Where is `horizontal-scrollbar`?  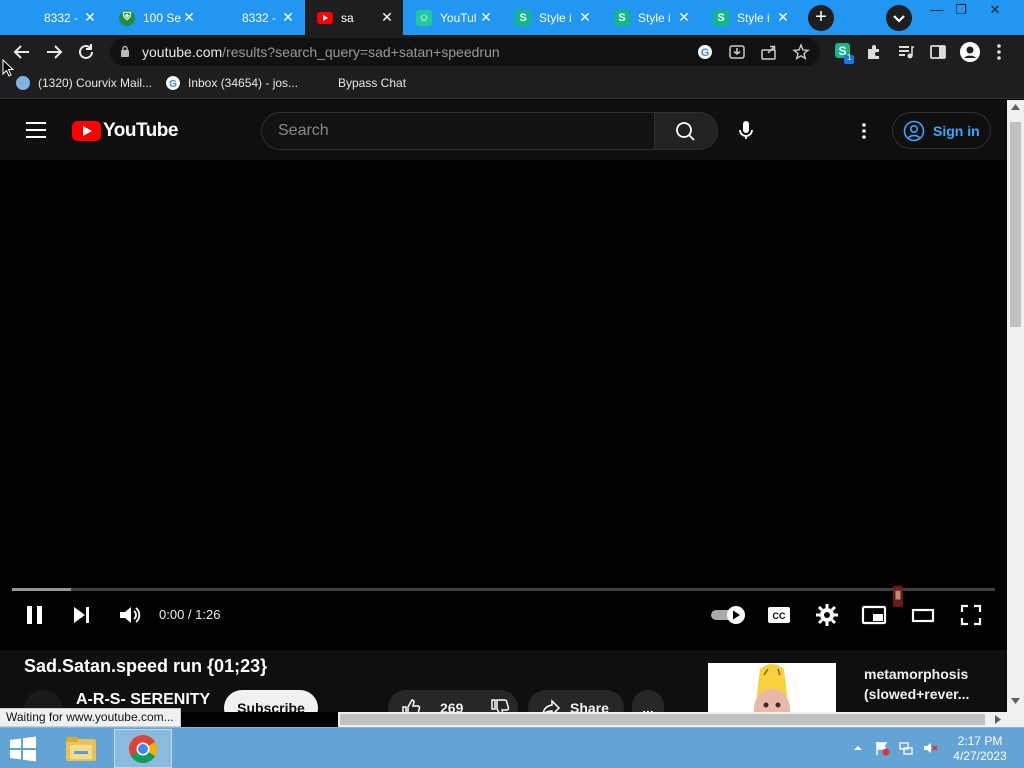
horizontal-scrollbar is located at coordinates (672, 719).